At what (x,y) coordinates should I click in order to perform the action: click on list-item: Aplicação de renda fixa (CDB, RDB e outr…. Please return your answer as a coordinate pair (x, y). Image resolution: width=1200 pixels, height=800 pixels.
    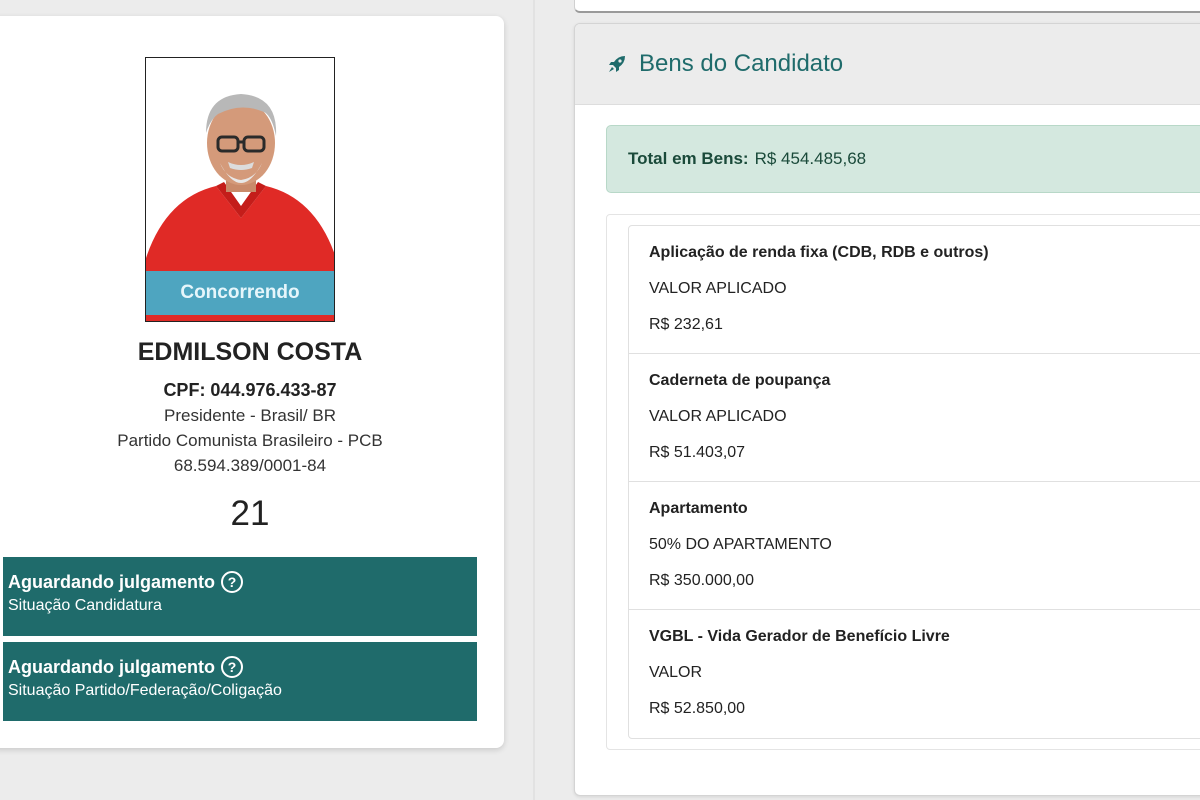
    Looking at the image, I should click on (914, 290).